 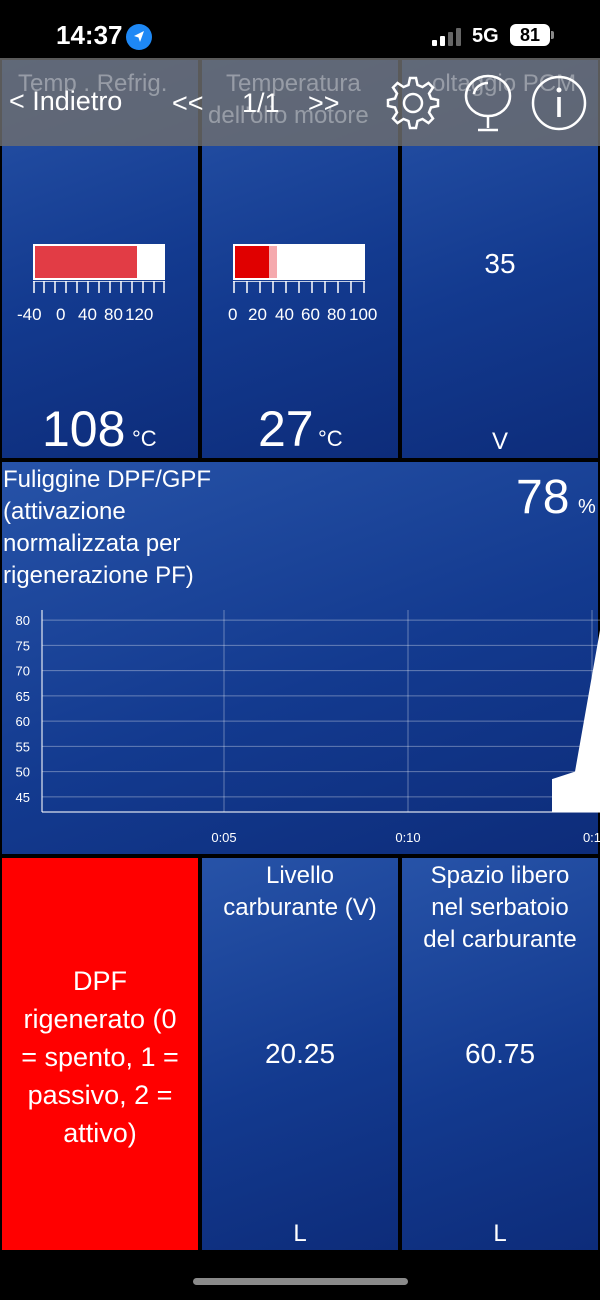 I want to click on fuel-level-unit: L, so click(x=300, y=1233).